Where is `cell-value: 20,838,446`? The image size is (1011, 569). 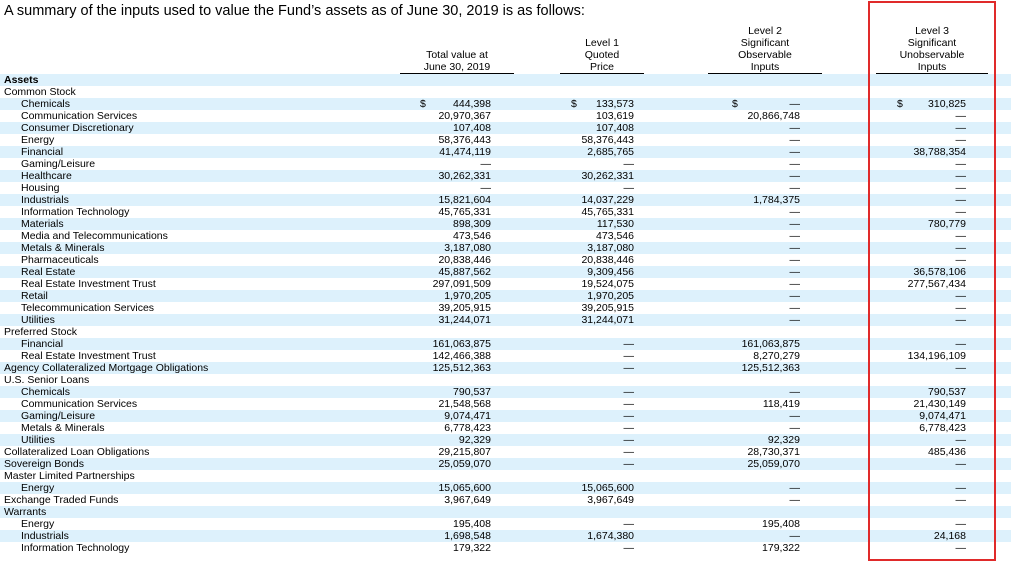
cell-value: 20,838,446 is located at coordinates (464, 260).